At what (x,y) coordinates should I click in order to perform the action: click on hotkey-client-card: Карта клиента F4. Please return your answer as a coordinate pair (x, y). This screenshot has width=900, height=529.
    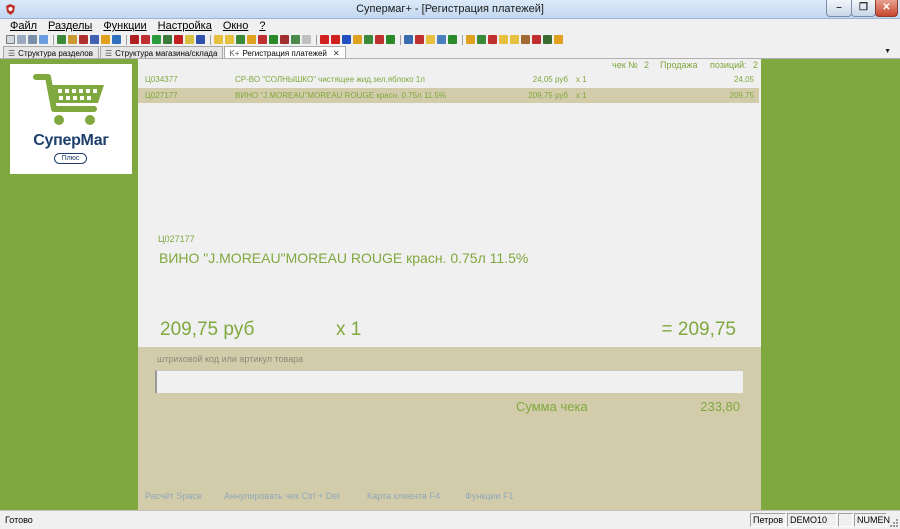
    Looking at the image, I should click on (403, 496).